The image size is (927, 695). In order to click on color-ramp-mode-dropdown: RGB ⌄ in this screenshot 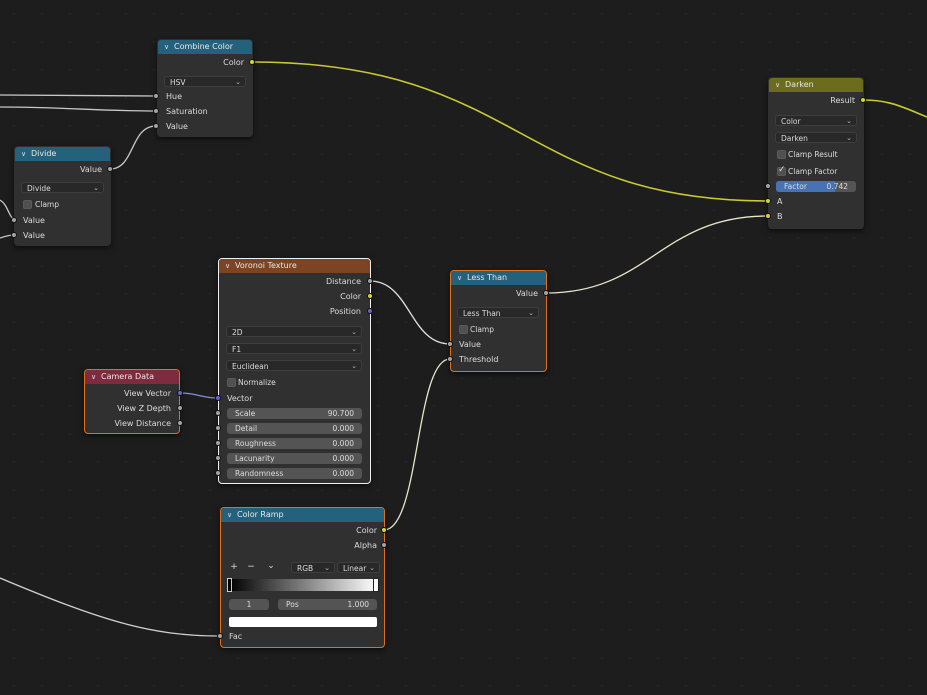, I will do `click(313, 567)`.